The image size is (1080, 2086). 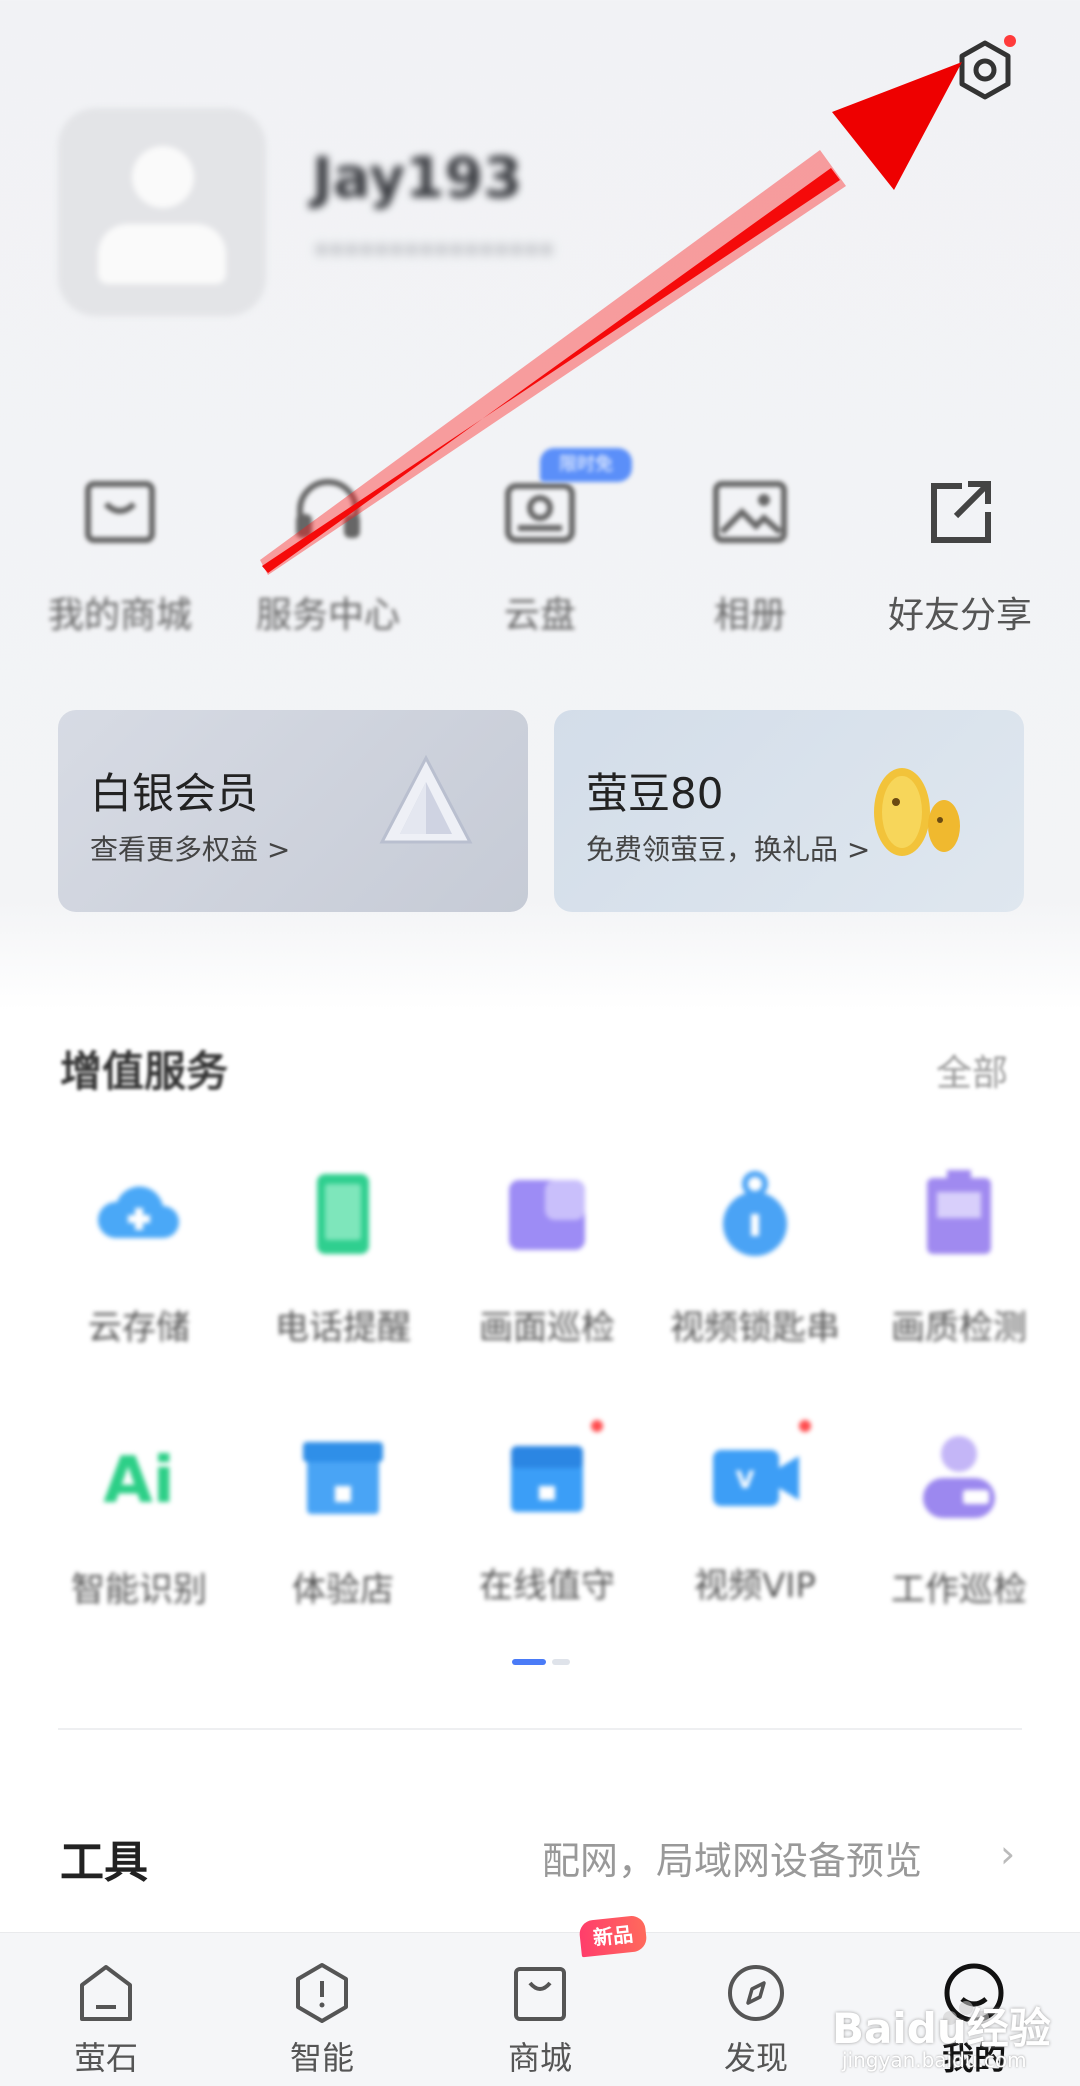 I want to click on beans-icon, so click(x=917, y=812).